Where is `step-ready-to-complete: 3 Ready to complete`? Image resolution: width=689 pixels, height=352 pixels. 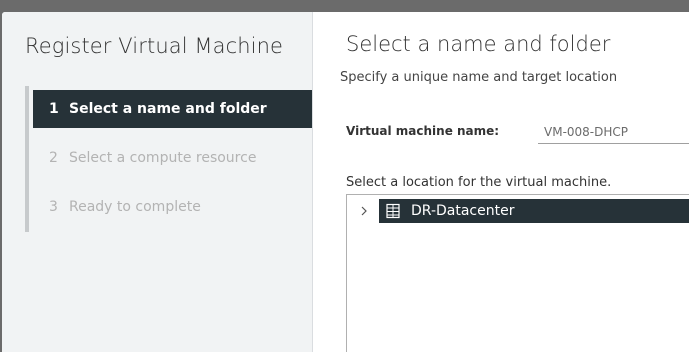
step-ready-to-complete: 3 Ready to complete is located at coordinates (172, 207).